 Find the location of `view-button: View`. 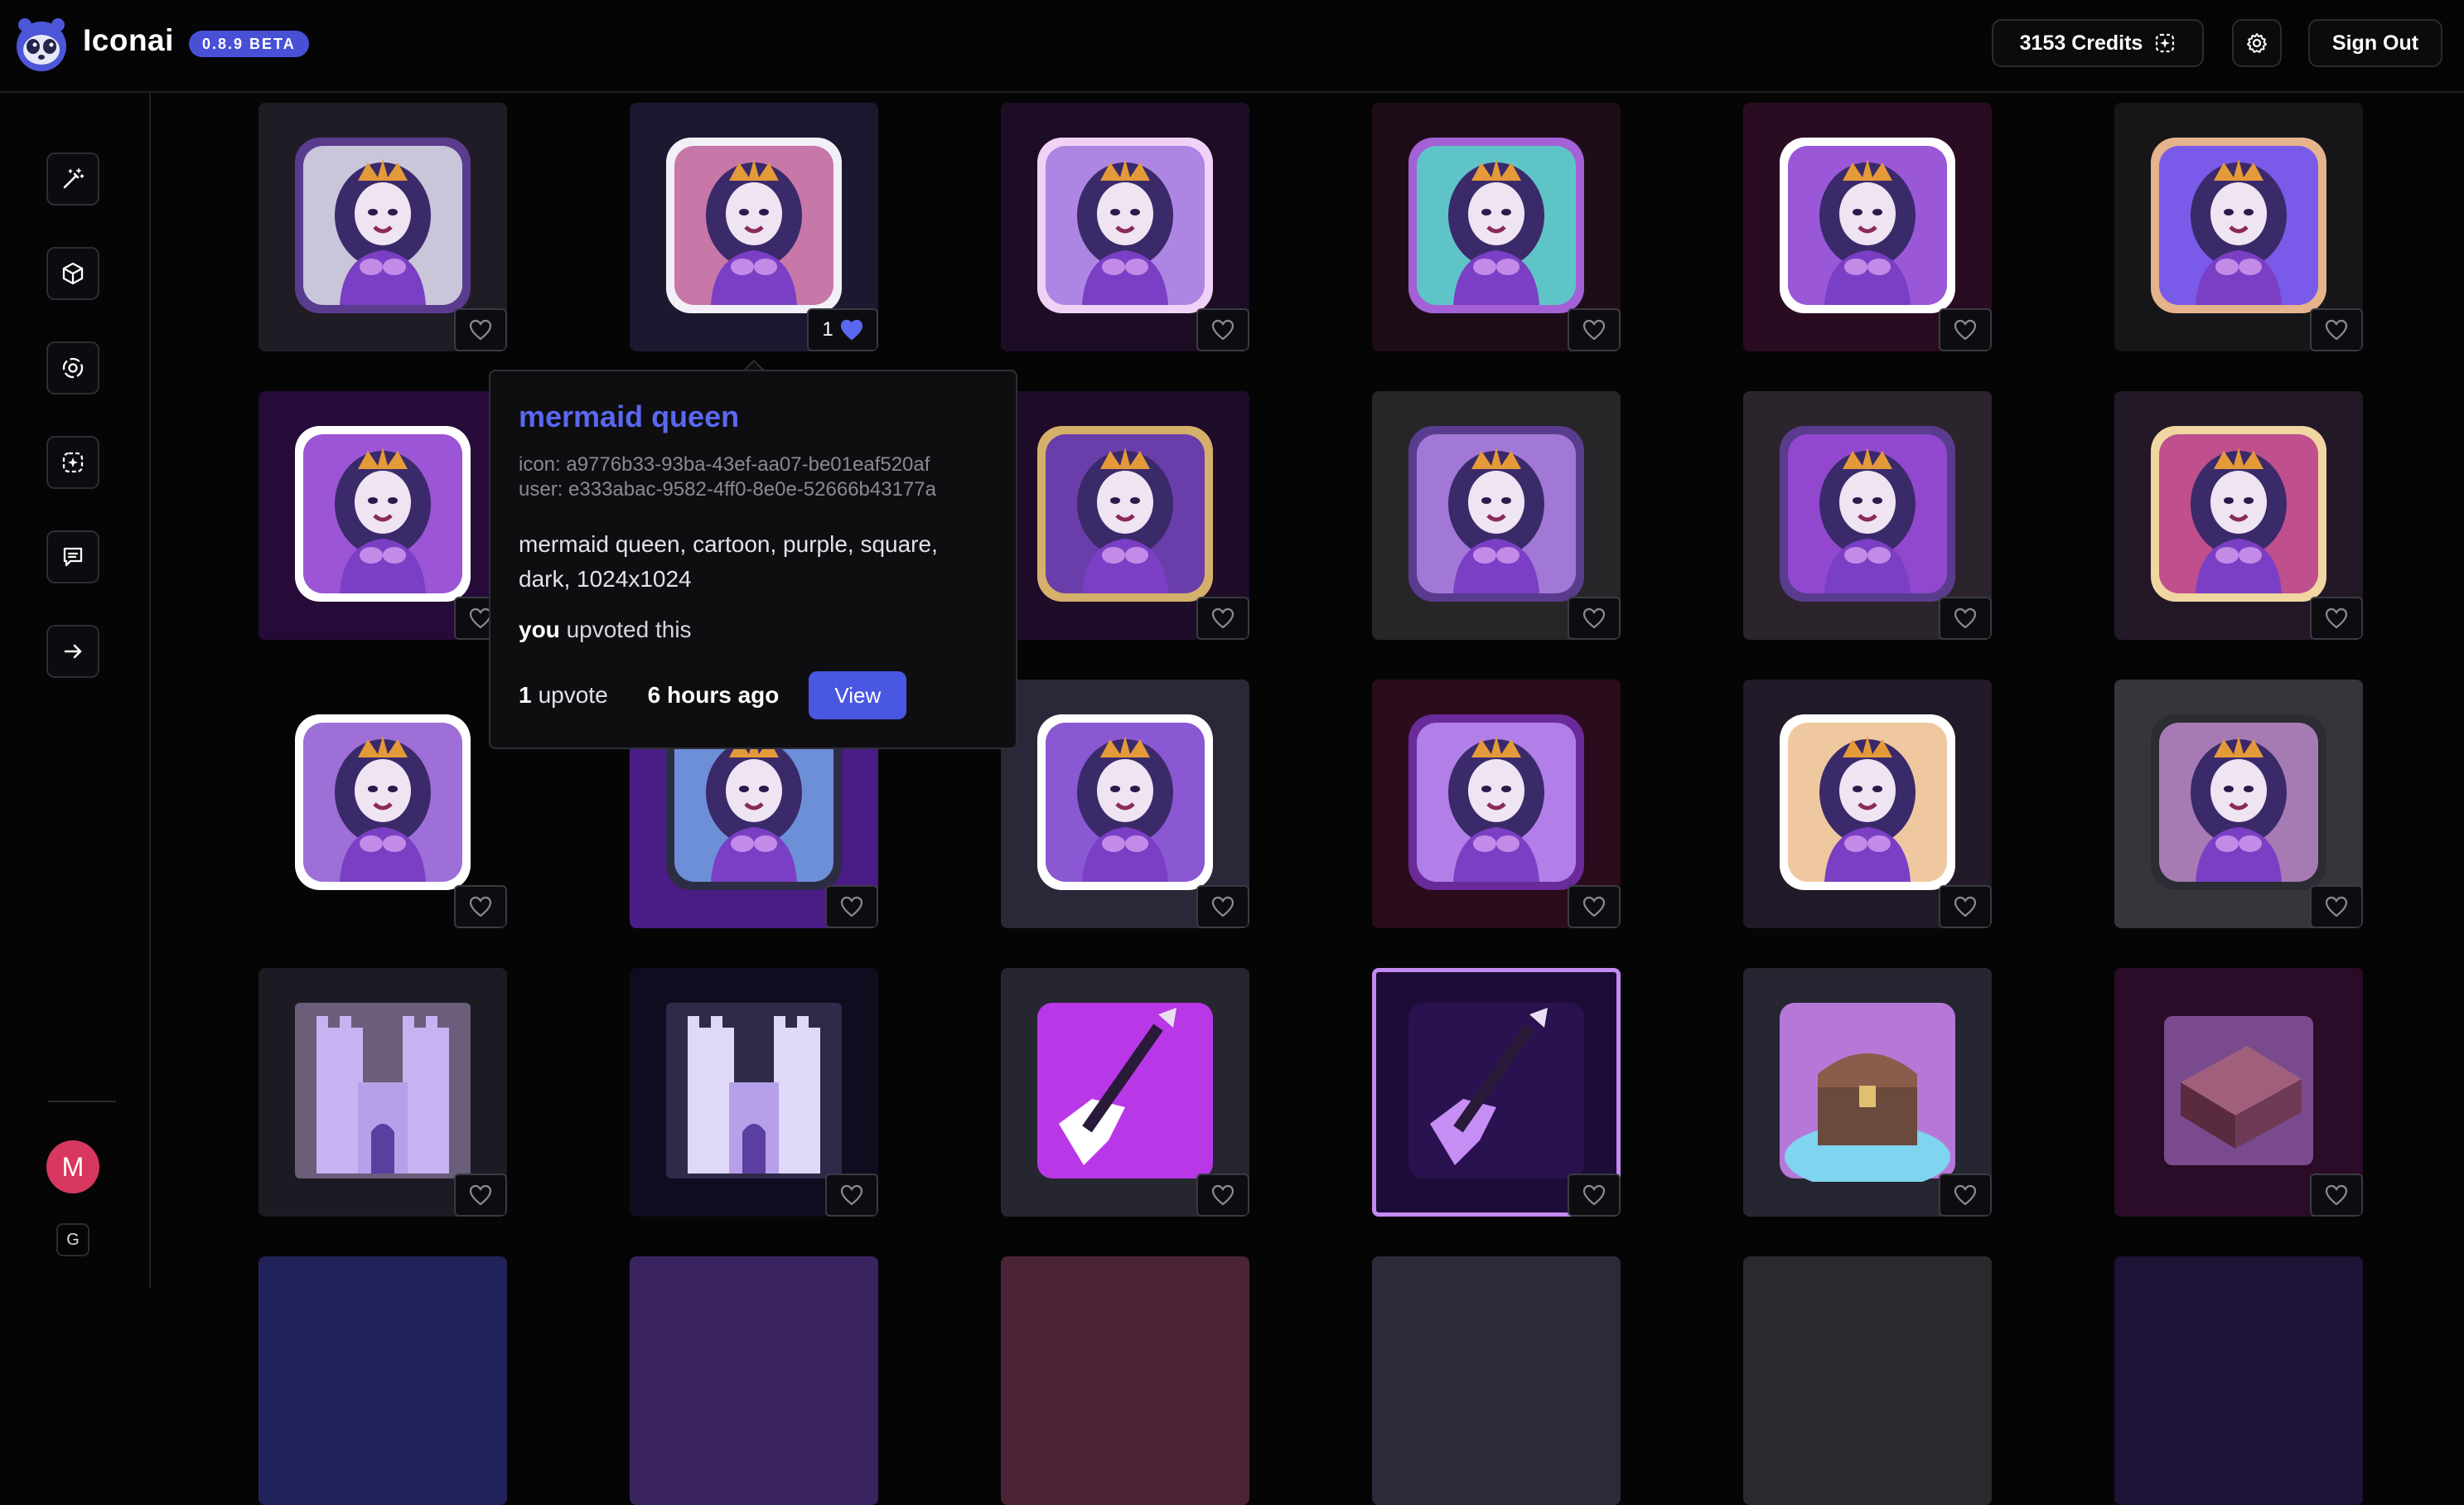

view-button: View is located at coordinates (858, 695).